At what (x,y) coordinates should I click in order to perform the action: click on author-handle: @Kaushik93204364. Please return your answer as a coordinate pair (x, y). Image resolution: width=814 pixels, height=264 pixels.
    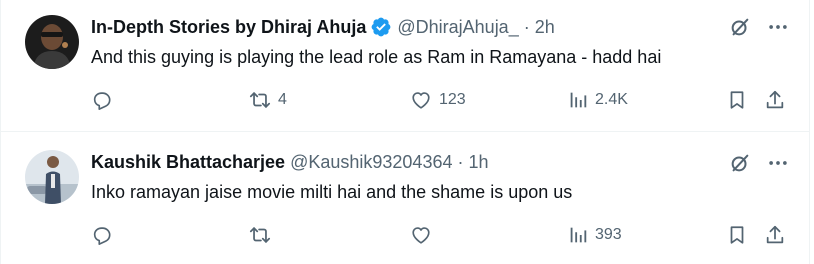
    Looking at the image, I should click on (371, 162).